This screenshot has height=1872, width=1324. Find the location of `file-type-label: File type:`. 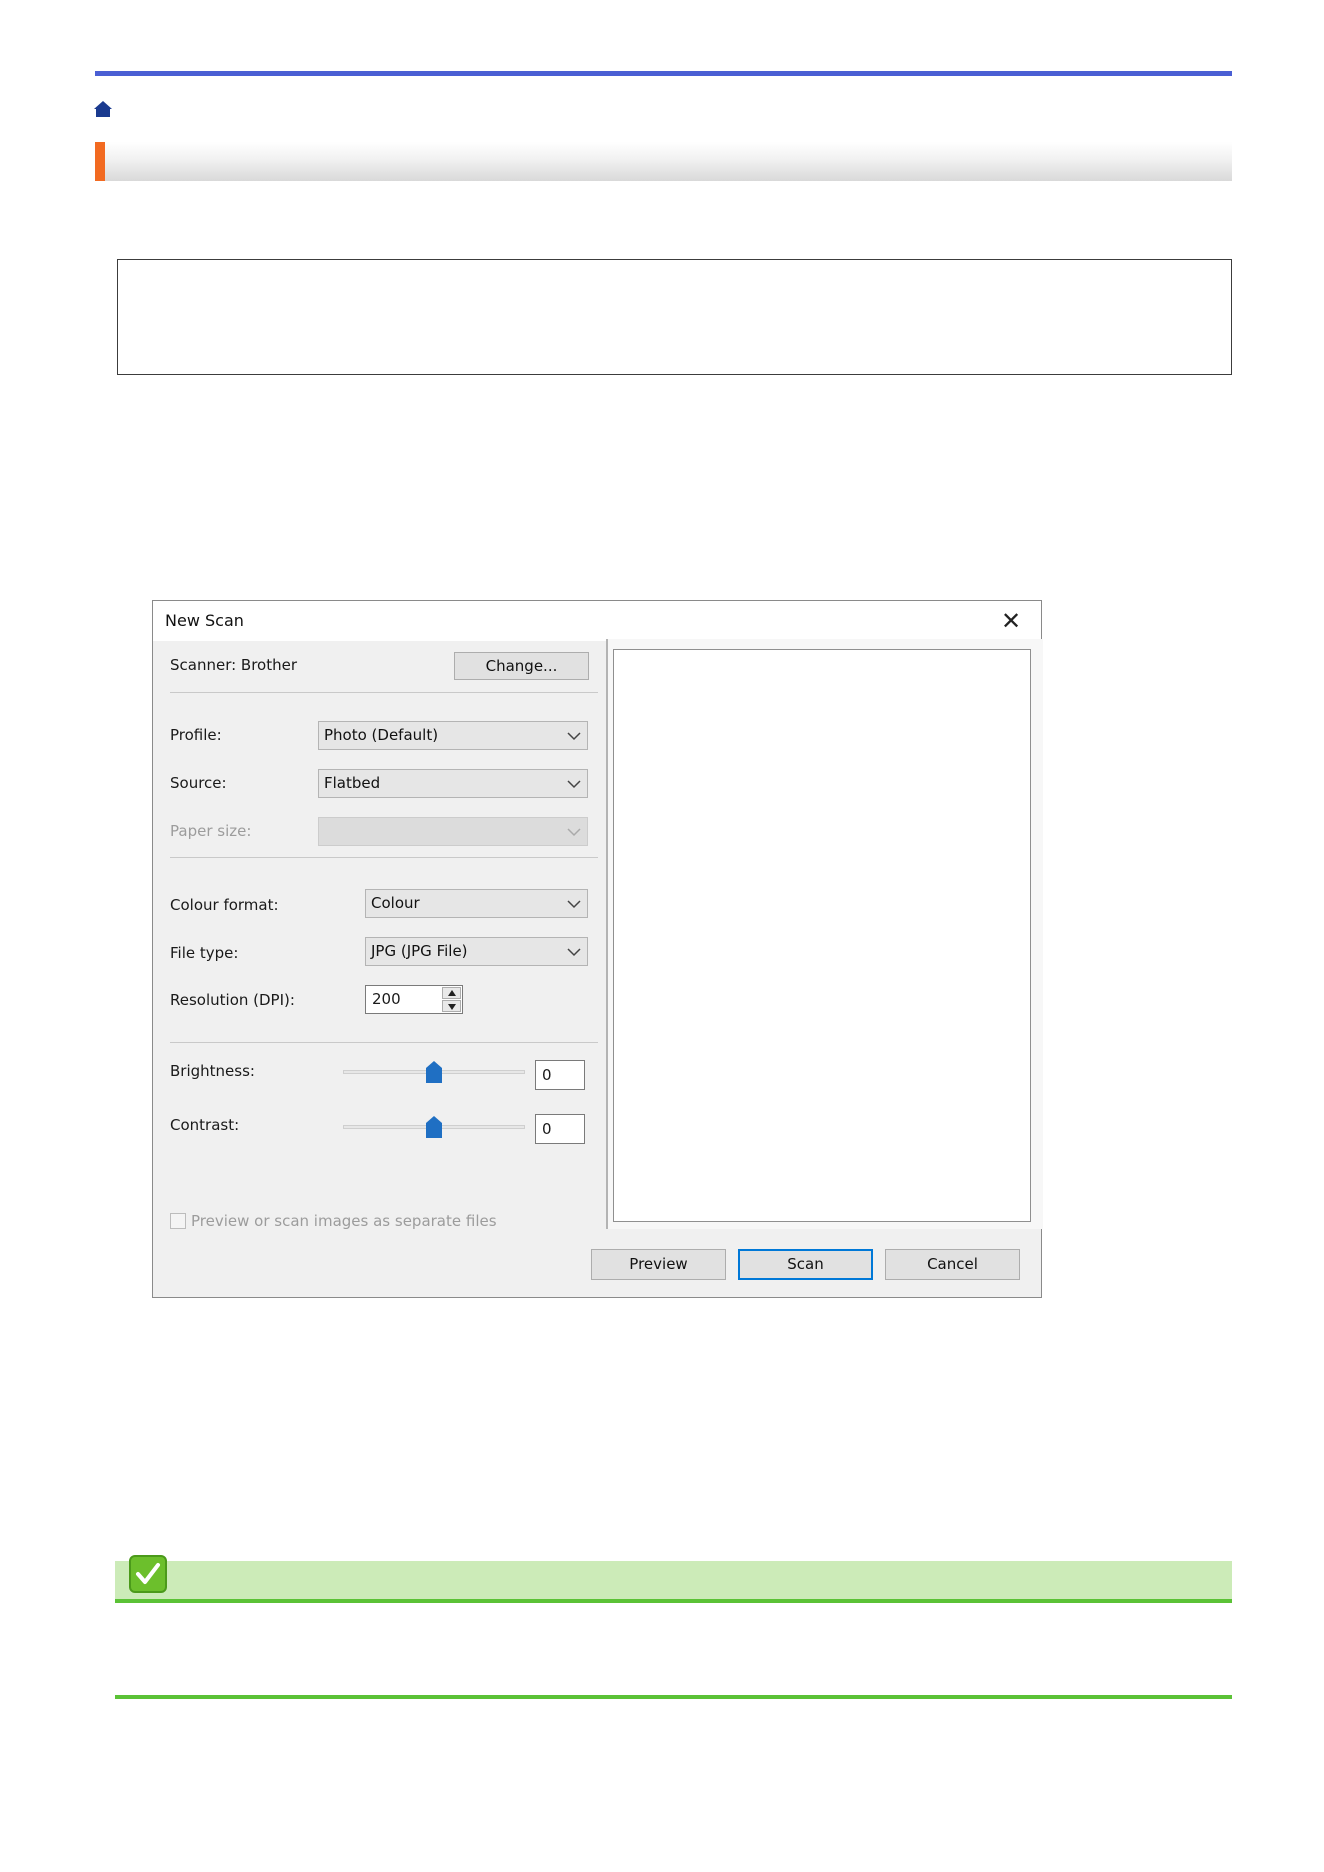

file-type-label: File type: is located at coordinates (204, 953).